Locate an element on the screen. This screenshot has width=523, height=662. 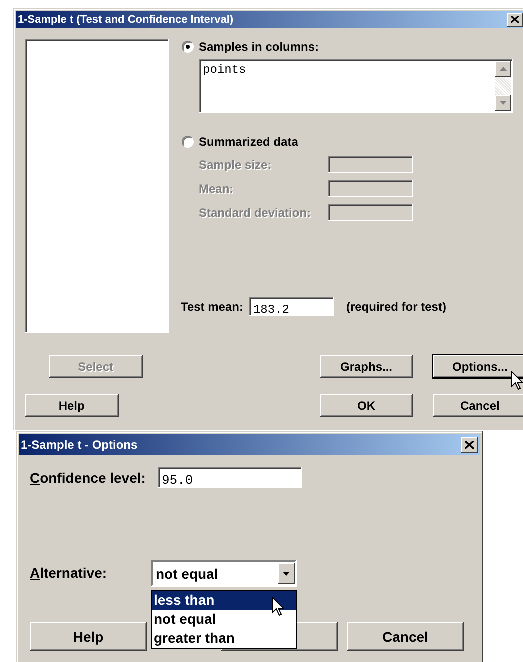
field-label: Confidence level: is located at coordinates (88, 478).